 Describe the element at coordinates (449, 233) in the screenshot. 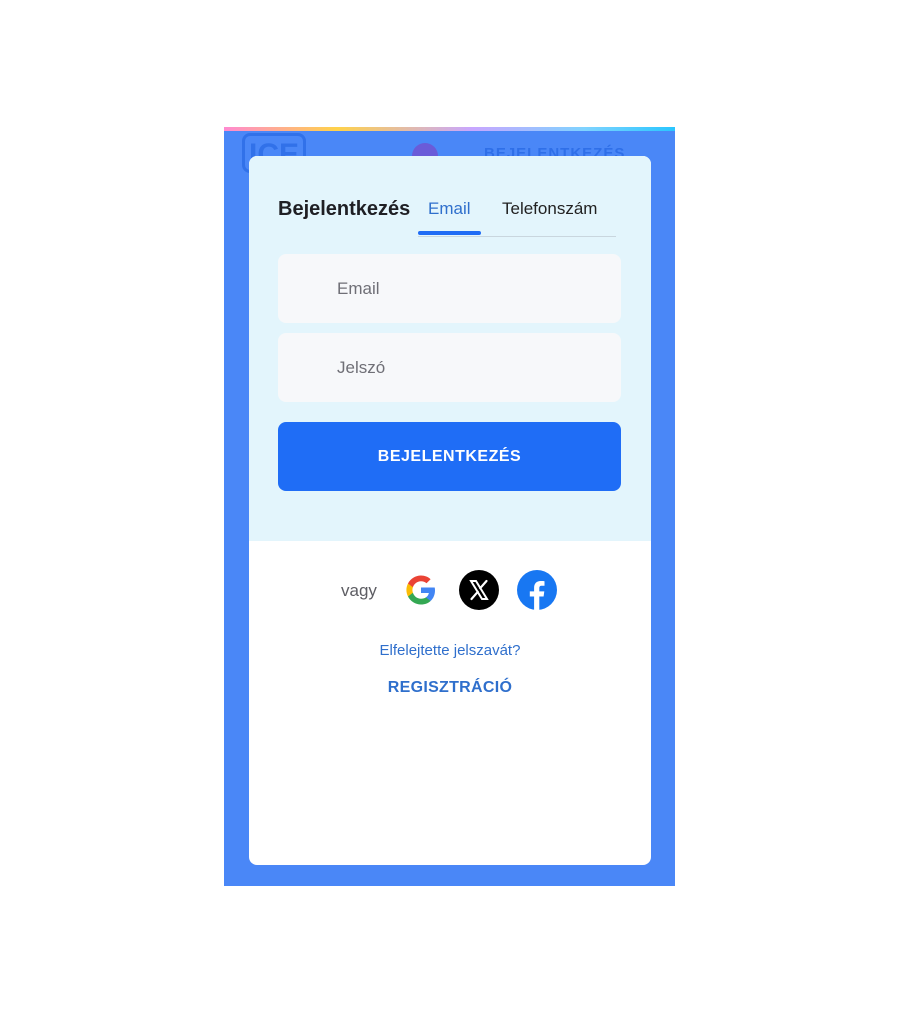

I see `active-tab-indicator` at that location.